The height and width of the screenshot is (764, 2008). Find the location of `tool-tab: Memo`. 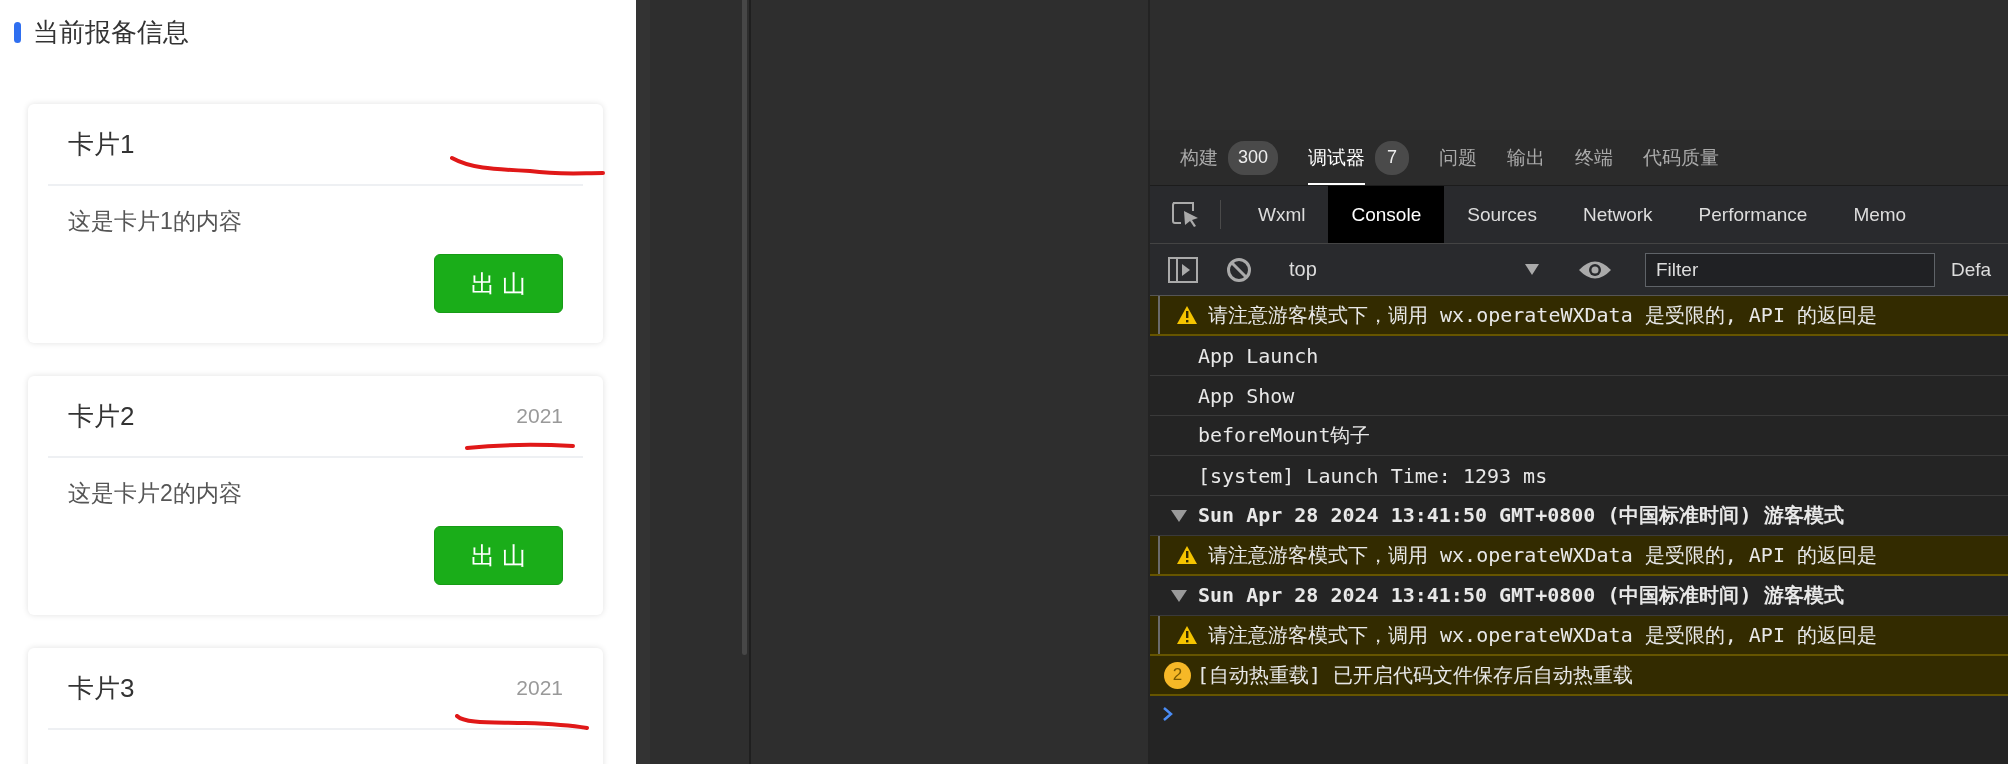

tool-tab: Memo is located at coordinates (1880, 214).